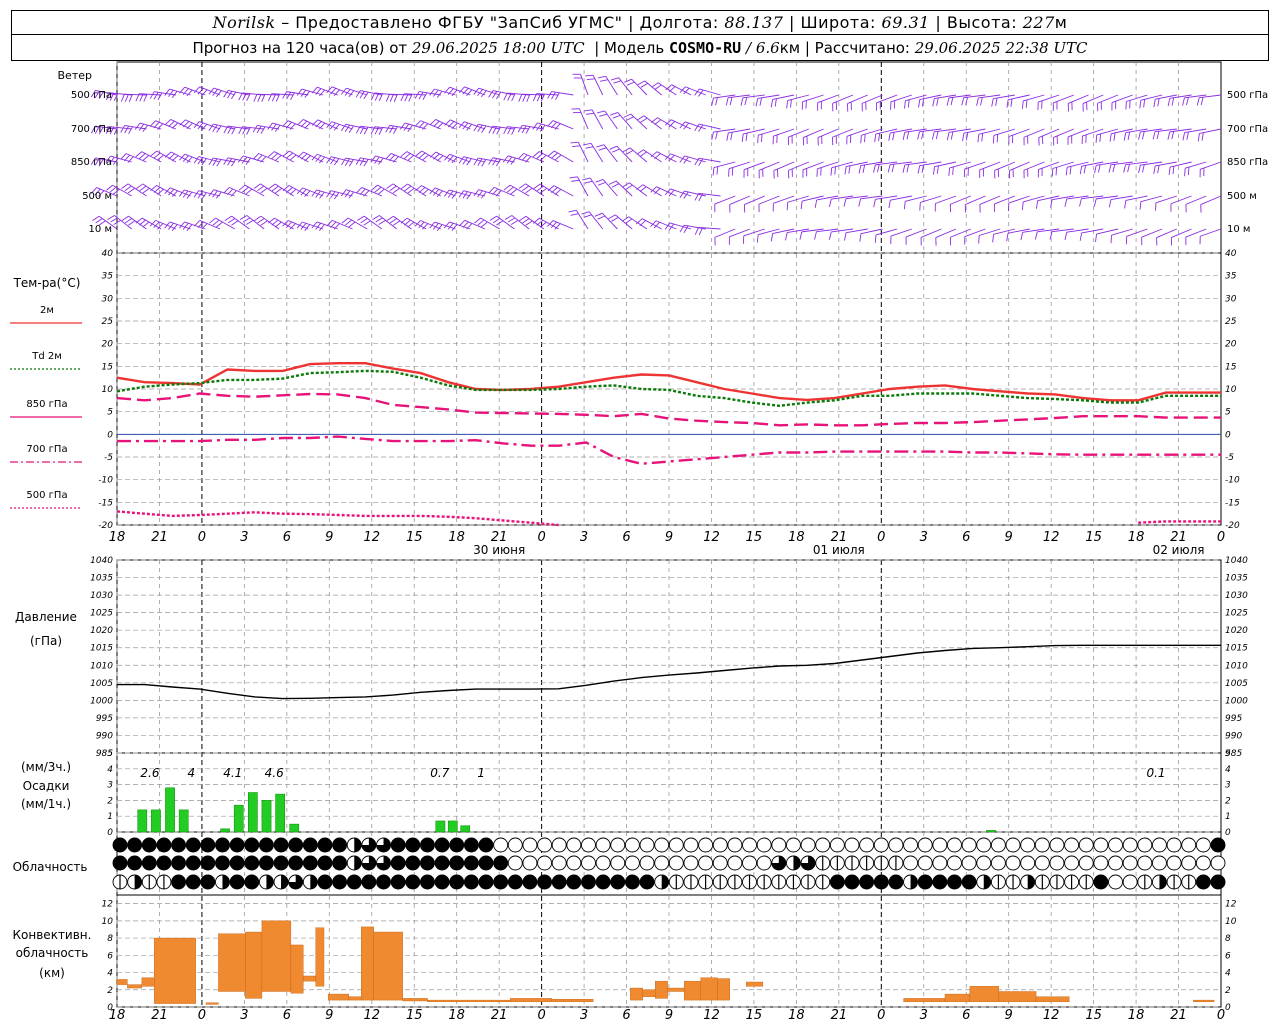  I want to click on precip-total-label: 0.1, so click(1155, 773).